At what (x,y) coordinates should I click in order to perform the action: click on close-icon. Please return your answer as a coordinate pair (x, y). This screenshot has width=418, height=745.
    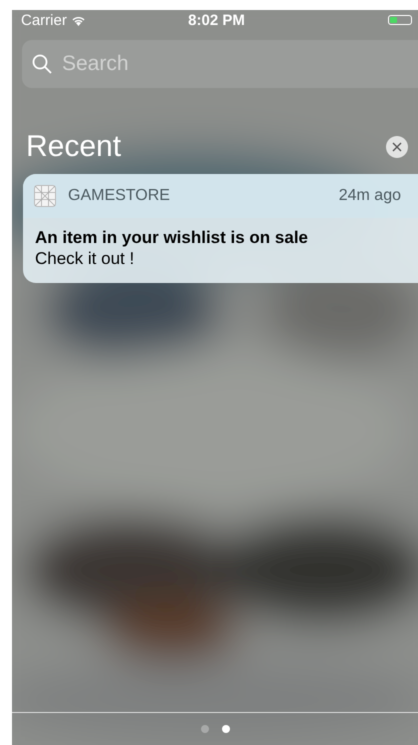
    Looking at the image, I should click on (397, 147).